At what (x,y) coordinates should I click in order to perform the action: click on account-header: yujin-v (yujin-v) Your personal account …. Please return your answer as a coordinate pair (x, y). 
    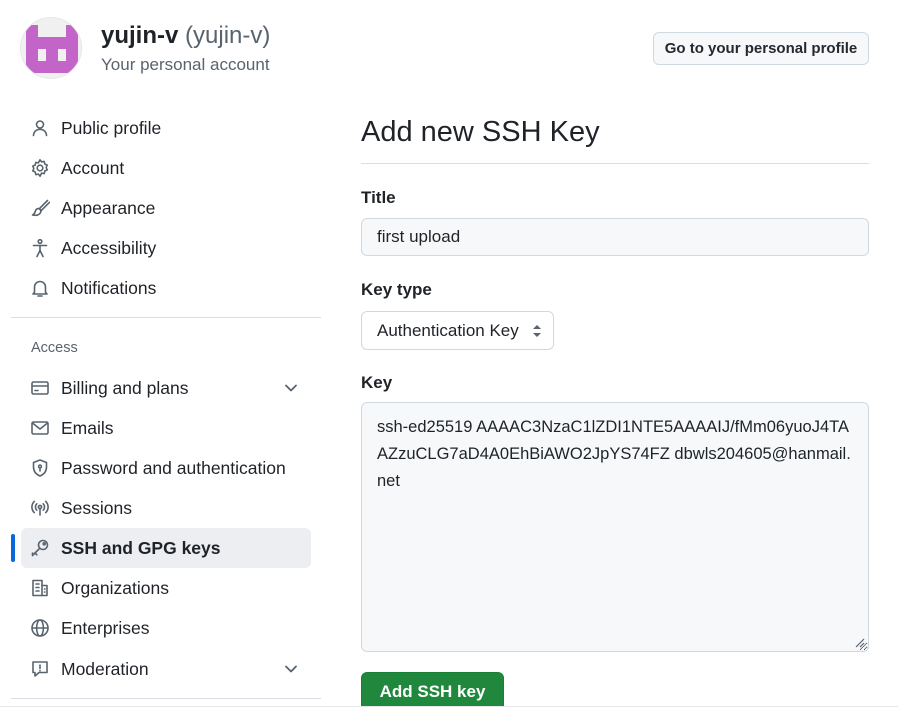
    Looking at the image, I should click on (449, 50).